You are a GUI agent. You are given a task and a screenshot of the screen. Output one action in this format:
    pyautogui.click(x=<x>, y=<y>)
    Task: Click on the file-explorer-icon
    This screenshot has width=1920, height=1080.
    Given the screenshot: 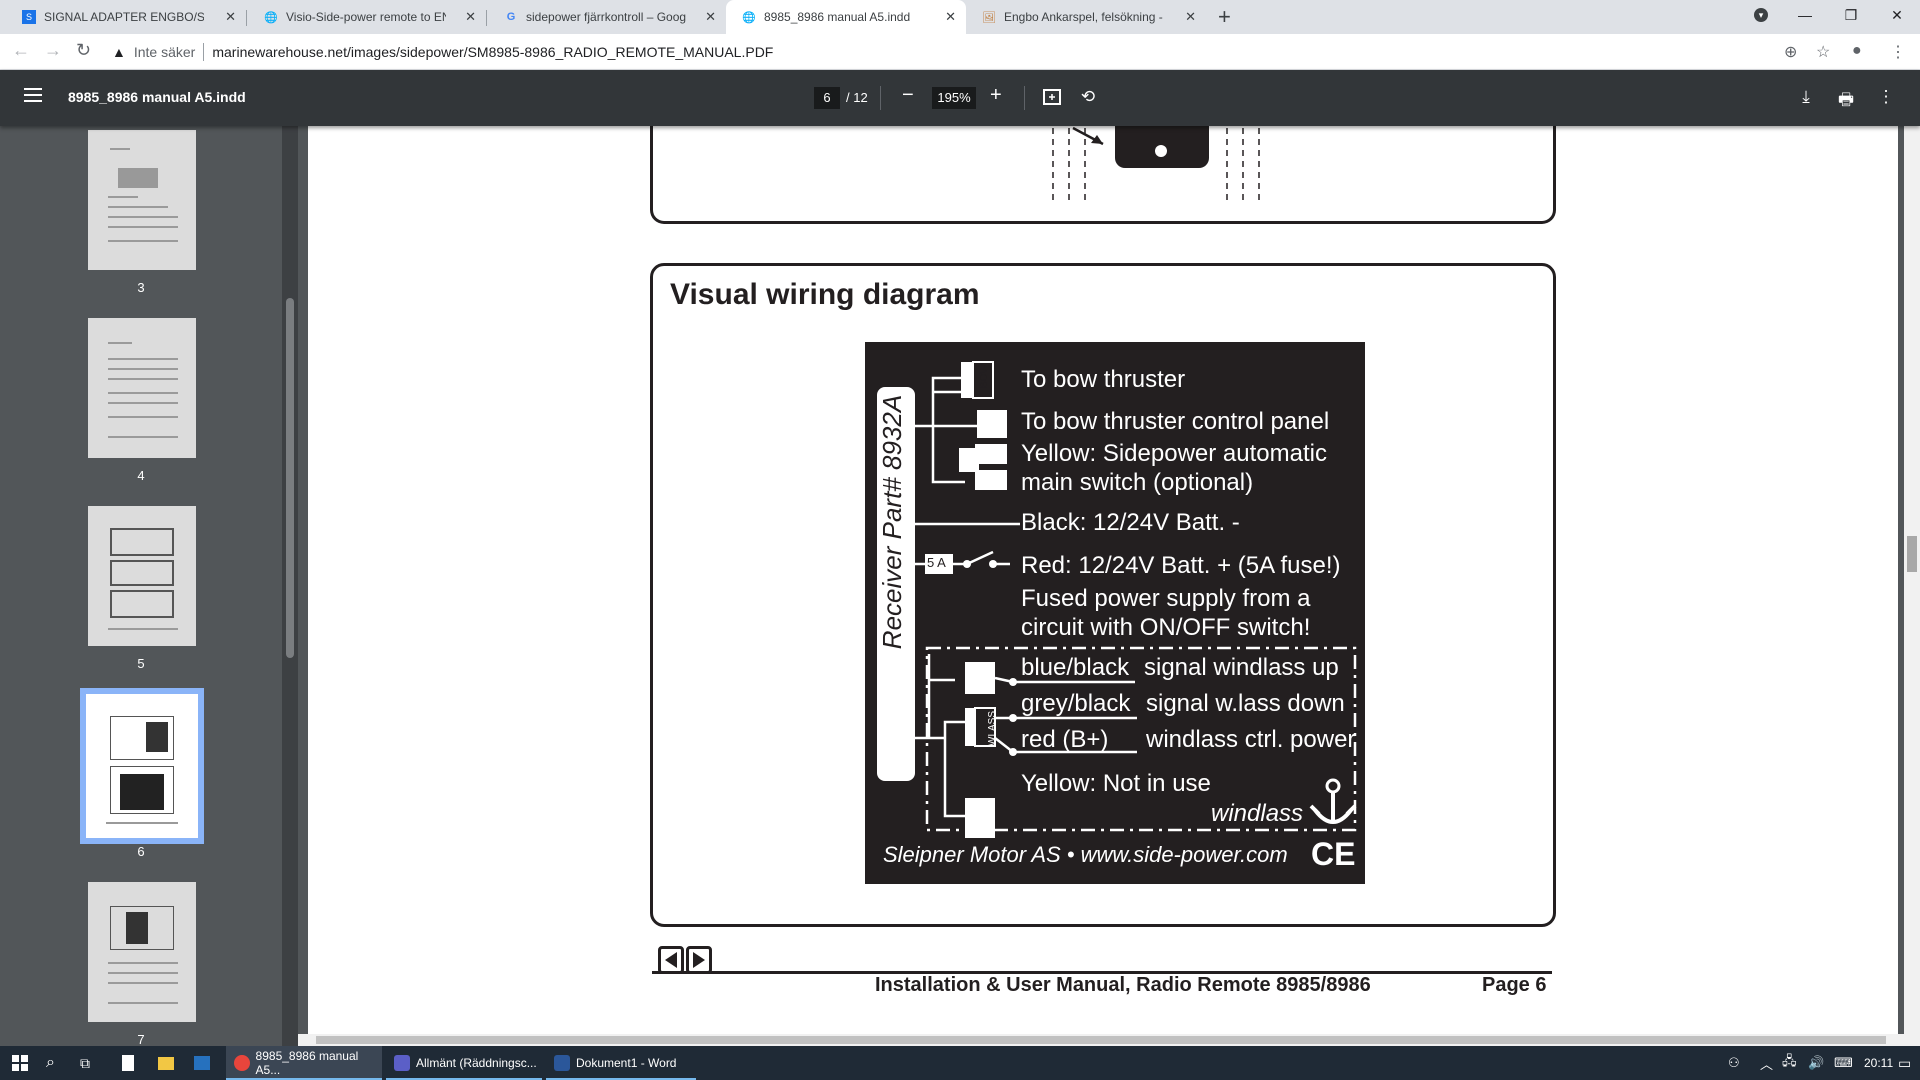 What is the action you would take?
    pyautogui.click(x=166, y=1063)
    